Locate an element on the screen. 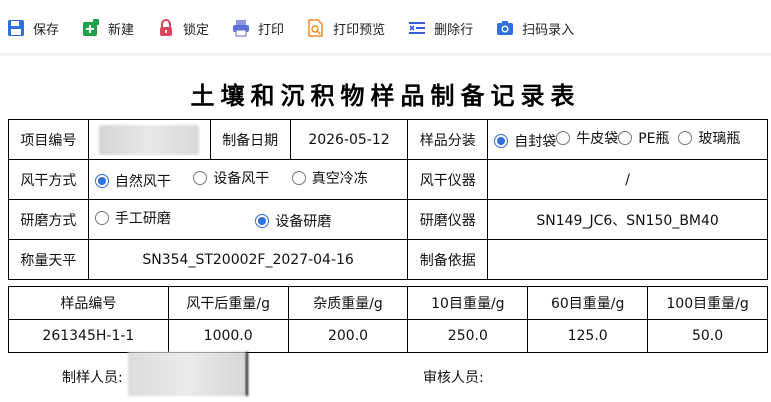 The image size is (771, 402). header-impurity-weight: 杂质重量/g is located at coordinates (348, 303).